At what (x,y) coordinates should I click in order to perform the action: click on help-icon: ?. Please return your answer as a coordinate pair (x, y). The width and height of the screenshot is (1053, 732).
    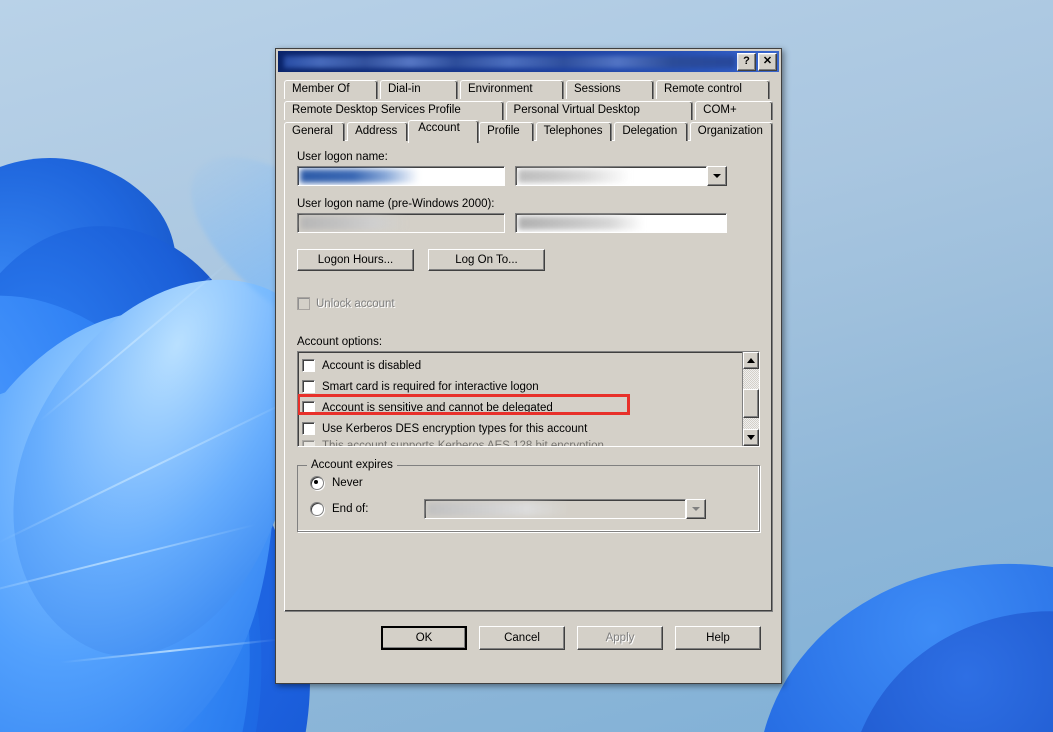
    Looking at the image, I should click on (746, 61).